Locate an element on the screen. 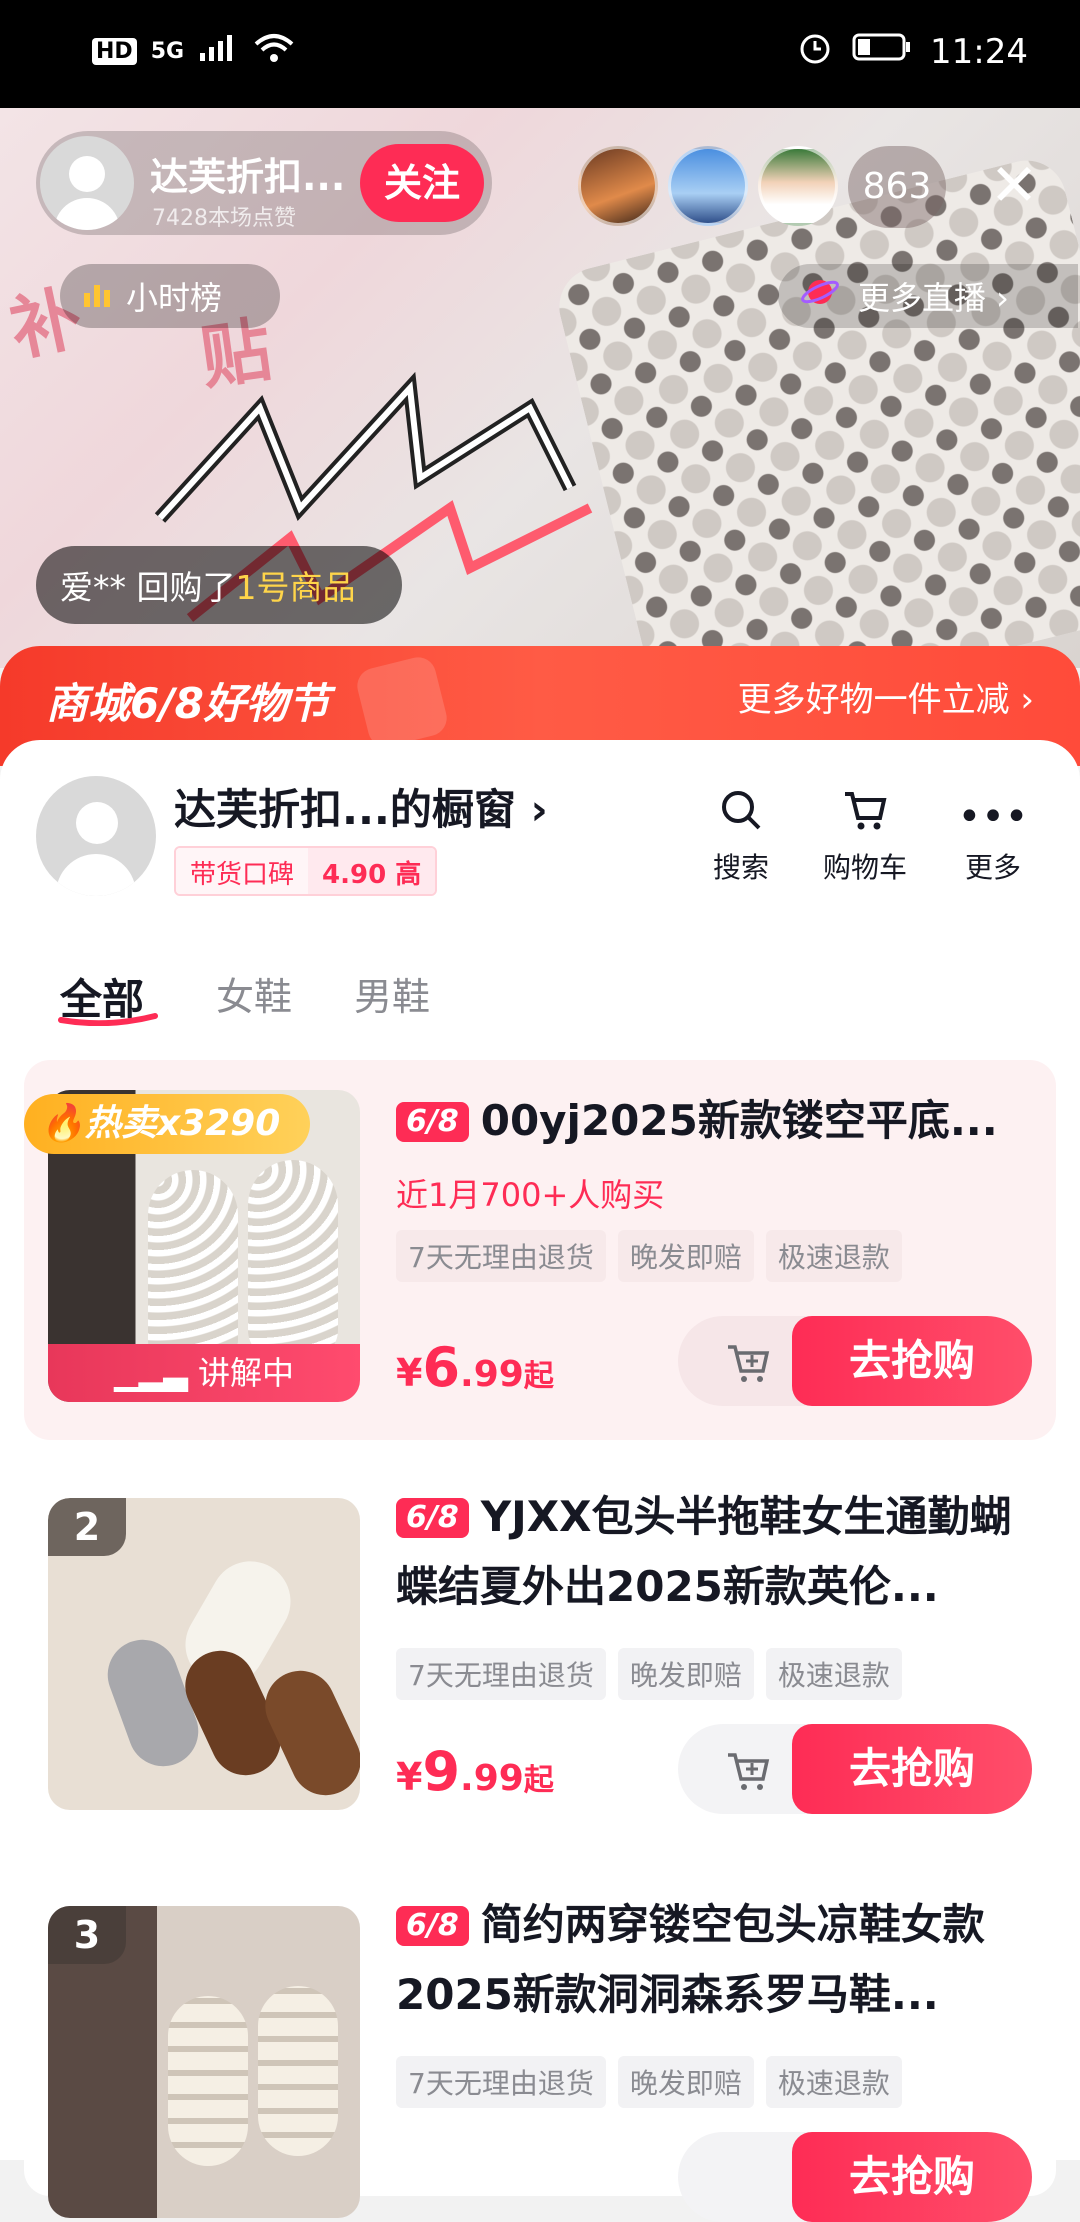 Image resolution: width=1080 pixels, height=2222 pixels. status-bar: HD 5G 11:24 is located at coordinates (540, 54).